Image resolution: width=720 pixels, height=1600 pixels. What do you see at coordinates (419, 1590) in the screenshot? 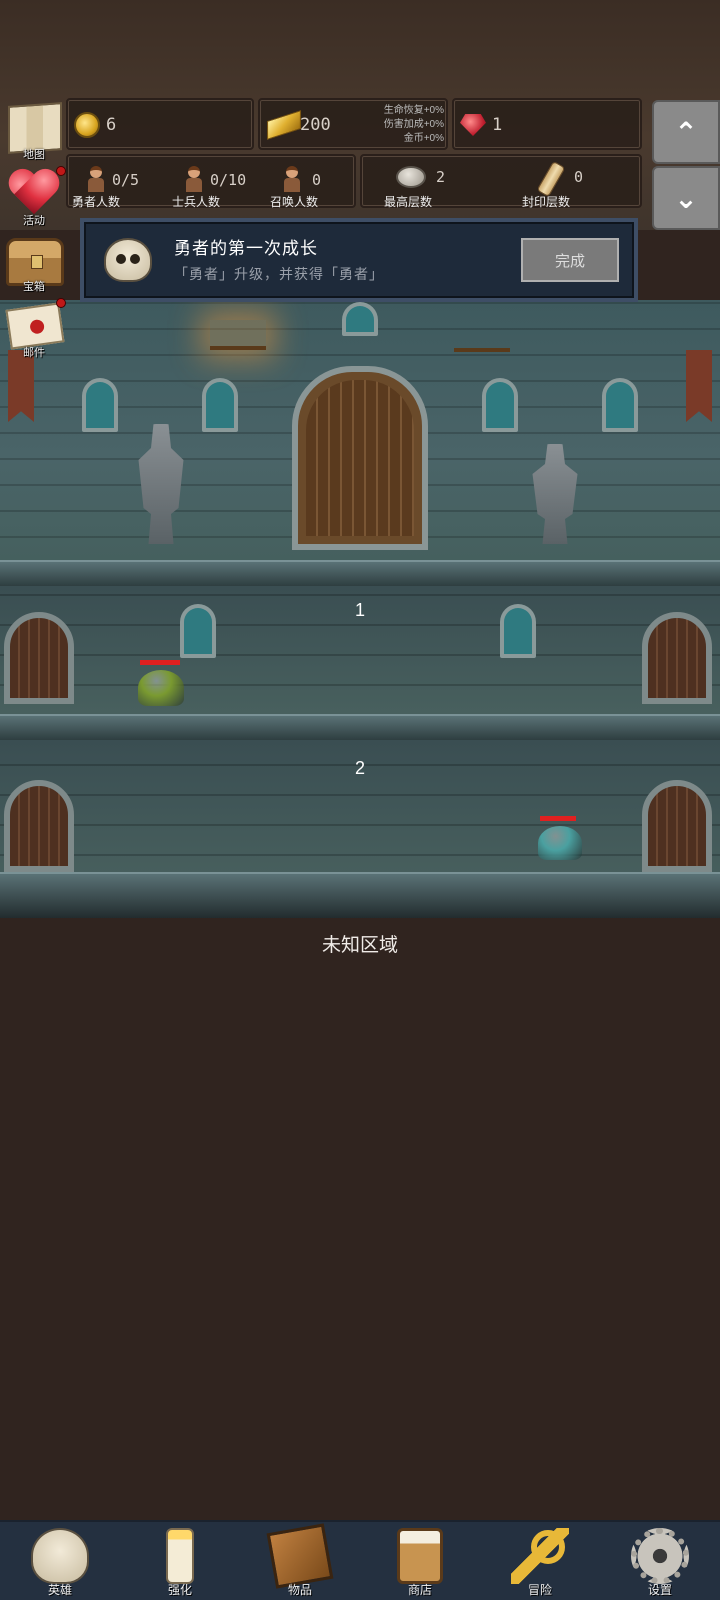
I see `nav-label: 商店` at bounding box center [419, 1590].